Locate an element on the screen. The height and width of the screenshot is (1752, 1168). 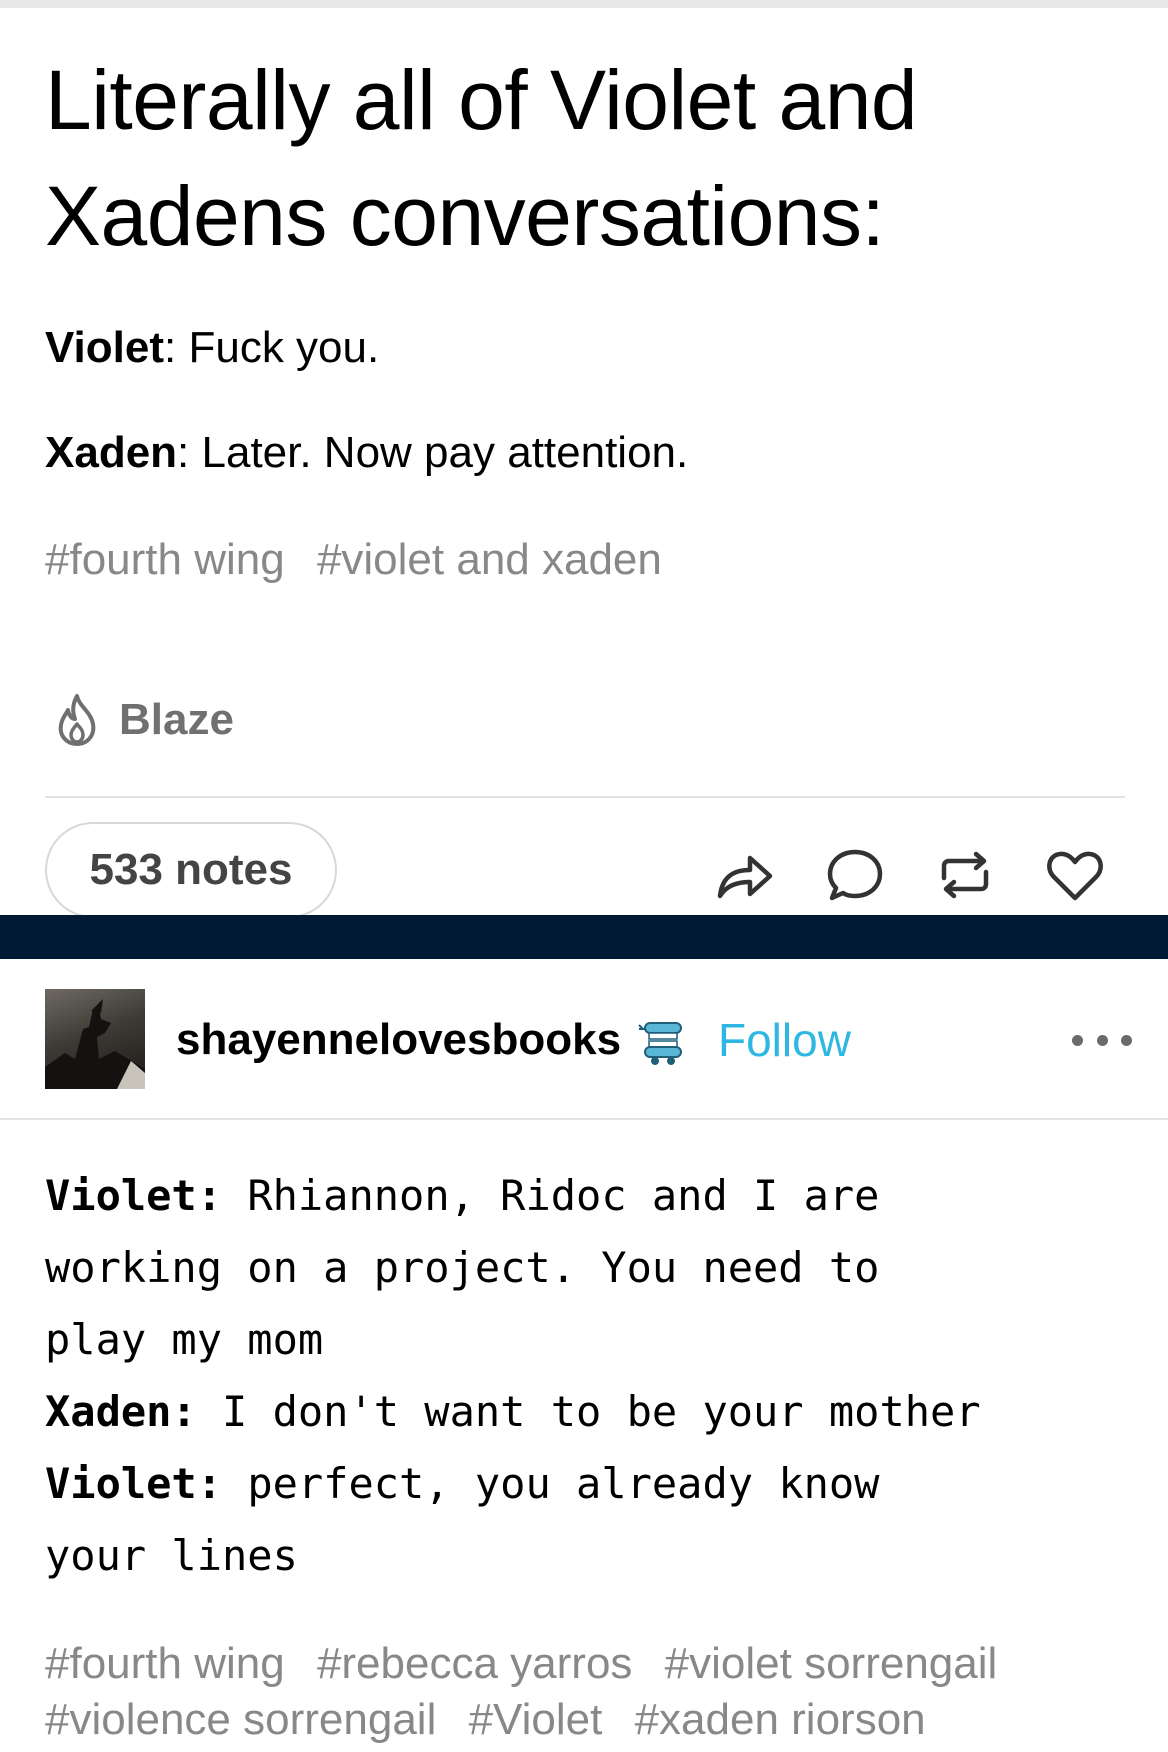
share-button is located at coordinates (745, 875).